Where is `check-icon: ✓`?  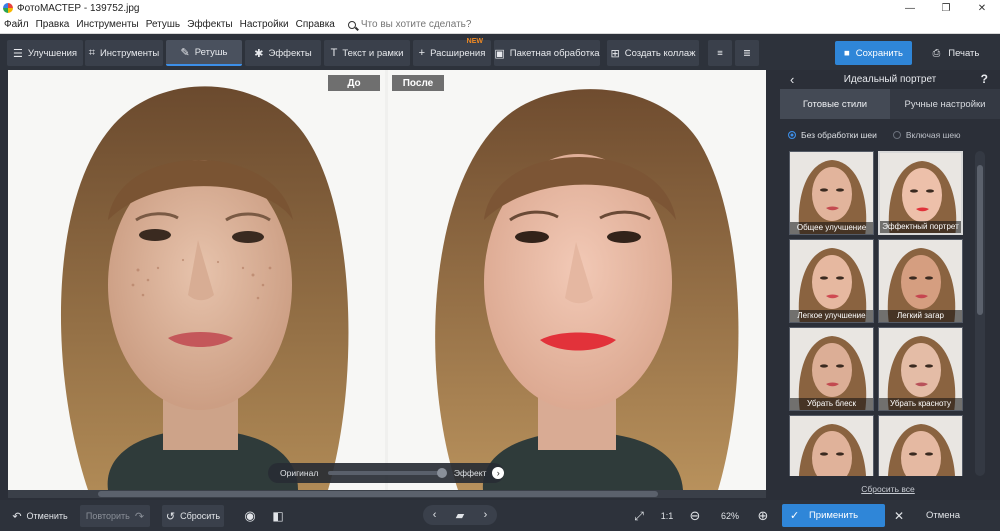 check-icon: ✓ is located at coordinates (795, 516).